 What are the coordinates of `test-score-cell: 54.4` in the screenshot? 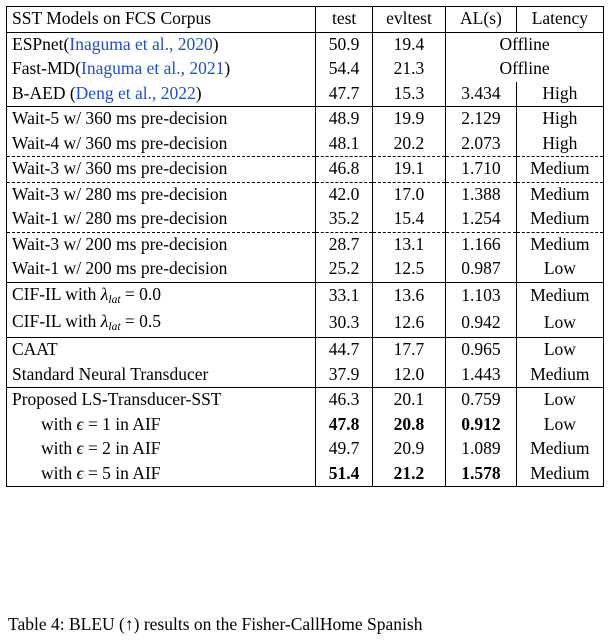 It's located at (344, 69).